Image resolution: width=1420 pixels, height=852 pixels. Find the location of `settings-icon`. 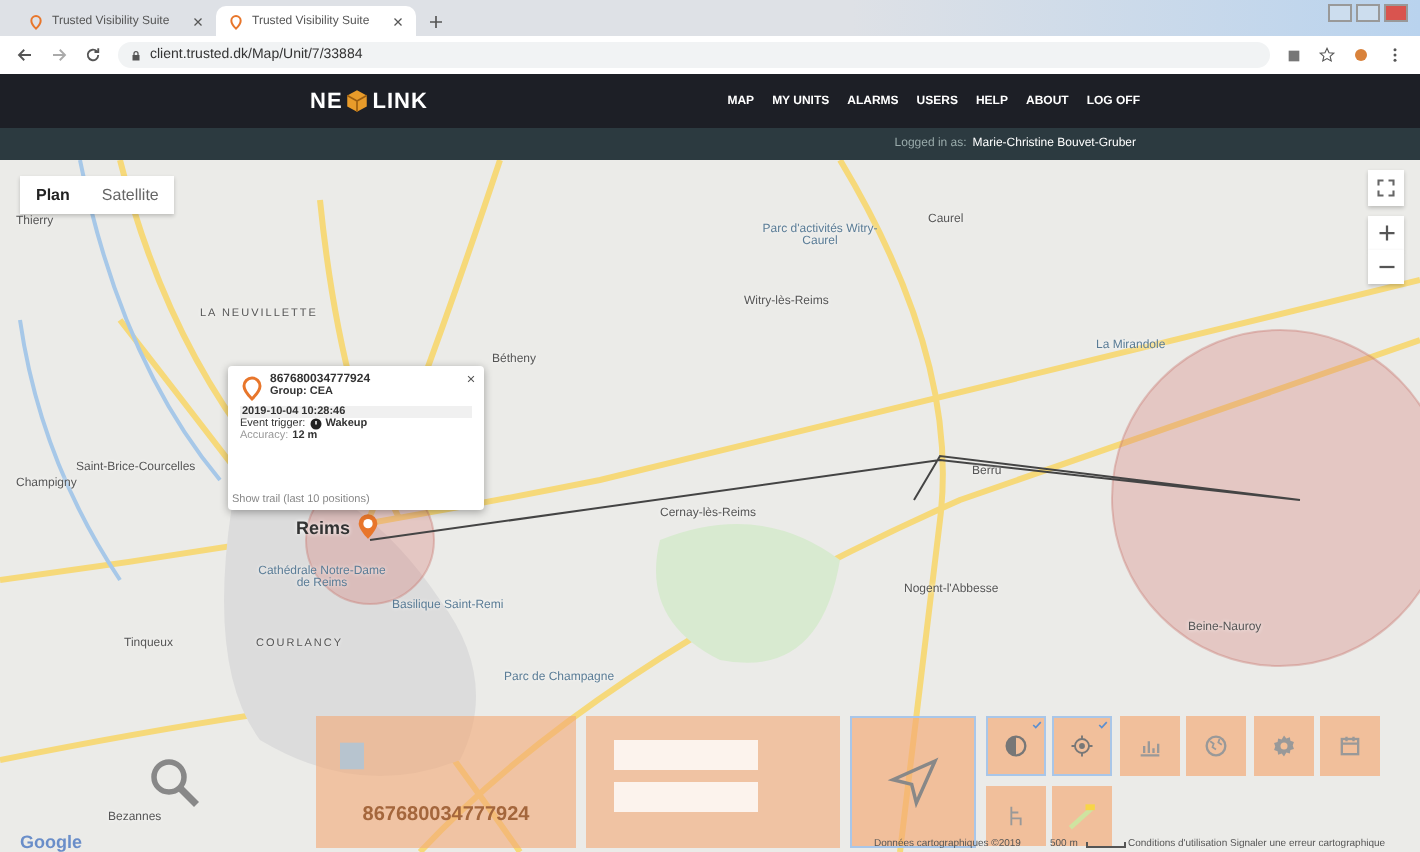

settings-icon is located at coordinates (1284, 746).